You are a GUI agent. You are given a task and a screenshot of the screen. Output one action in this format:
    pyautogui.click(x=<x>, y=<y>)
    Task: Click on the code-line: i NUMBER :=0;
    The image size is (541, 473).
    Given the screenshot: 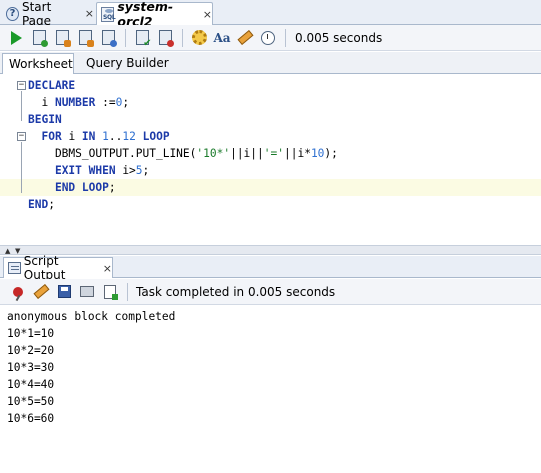 What is the action you would take?
    pyautogui.click(x=270, y=102)
    